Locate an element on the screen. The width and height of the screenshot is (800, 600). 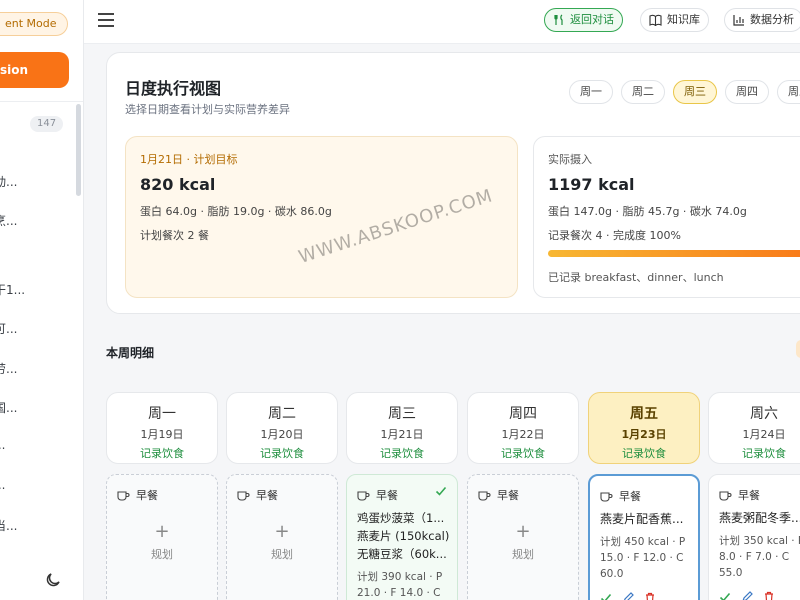
meal-plan-nutrition: 计划 390 kcal · P 21.0 · F 14.0 · C is located at coordinates (400, 585).